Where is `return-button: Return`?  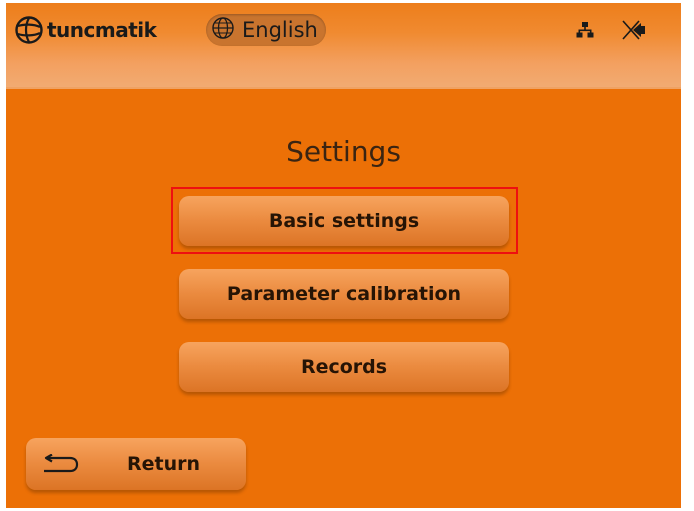
return-button: Return is located at coordinates (136, 464).